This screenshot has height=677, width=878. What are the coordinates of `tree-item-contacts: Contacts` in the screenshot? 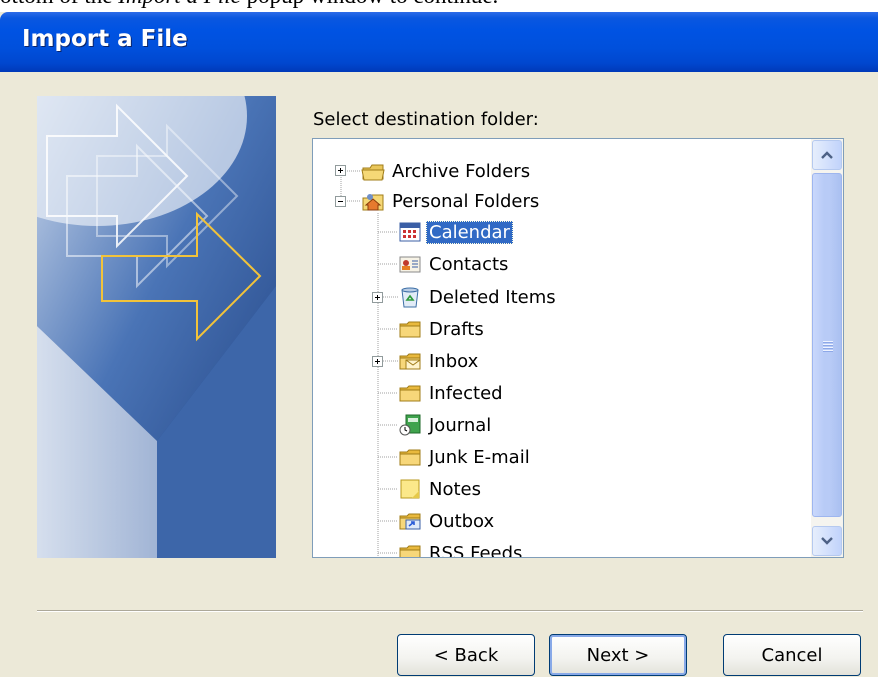 It's located at (454, 264).